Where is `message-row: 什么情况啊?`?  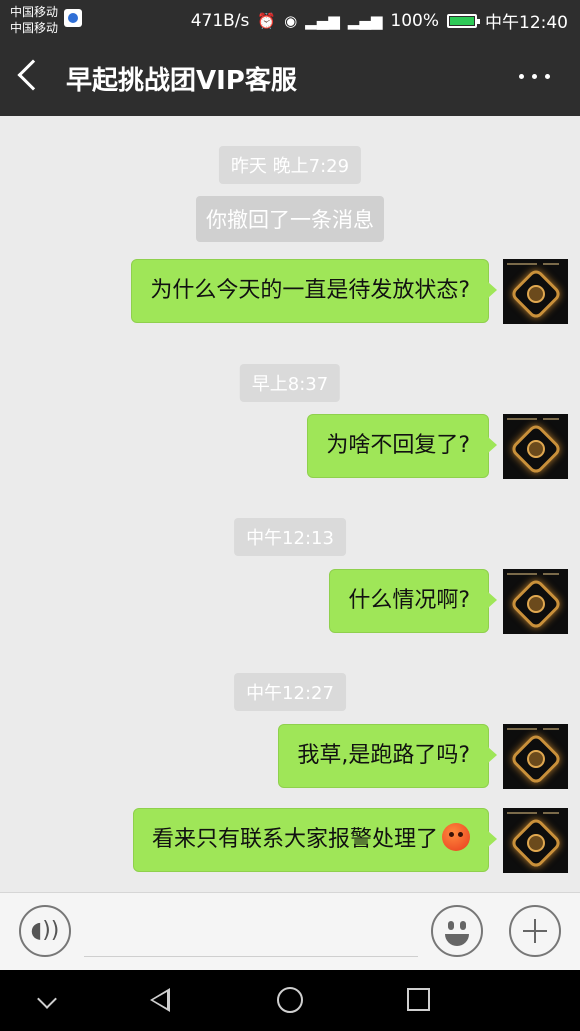
message-row: 什么情况啊? is located at coordinates (448, 601).